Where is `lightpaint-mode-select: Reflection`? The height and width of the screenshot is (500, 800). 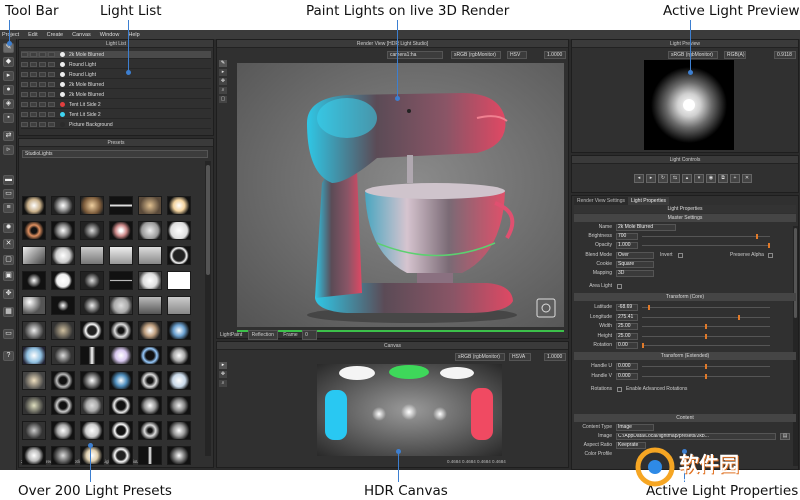
lightpaint-mode-select: Reflection is located at coordinates (262, 335).